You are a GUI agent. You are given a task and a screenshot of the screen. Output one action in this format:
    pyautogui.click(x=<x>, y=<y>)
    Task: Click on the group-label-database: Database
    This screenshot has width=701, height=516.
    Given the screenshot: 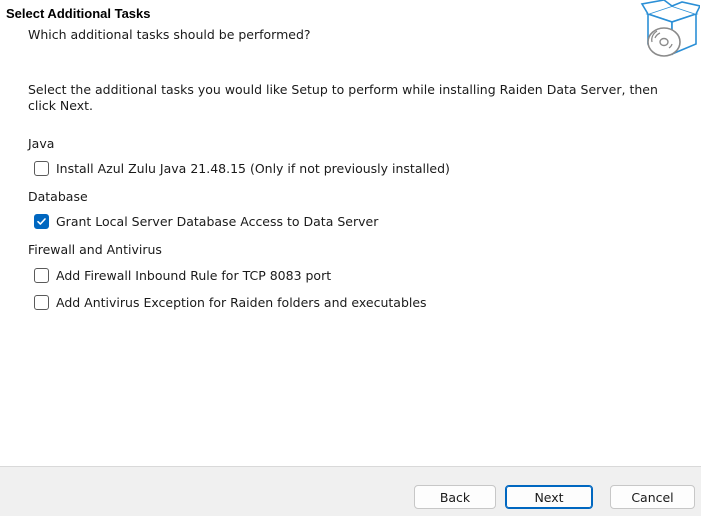 What is the action you would take?
    pyautogui.click(x=58, y=196)
    